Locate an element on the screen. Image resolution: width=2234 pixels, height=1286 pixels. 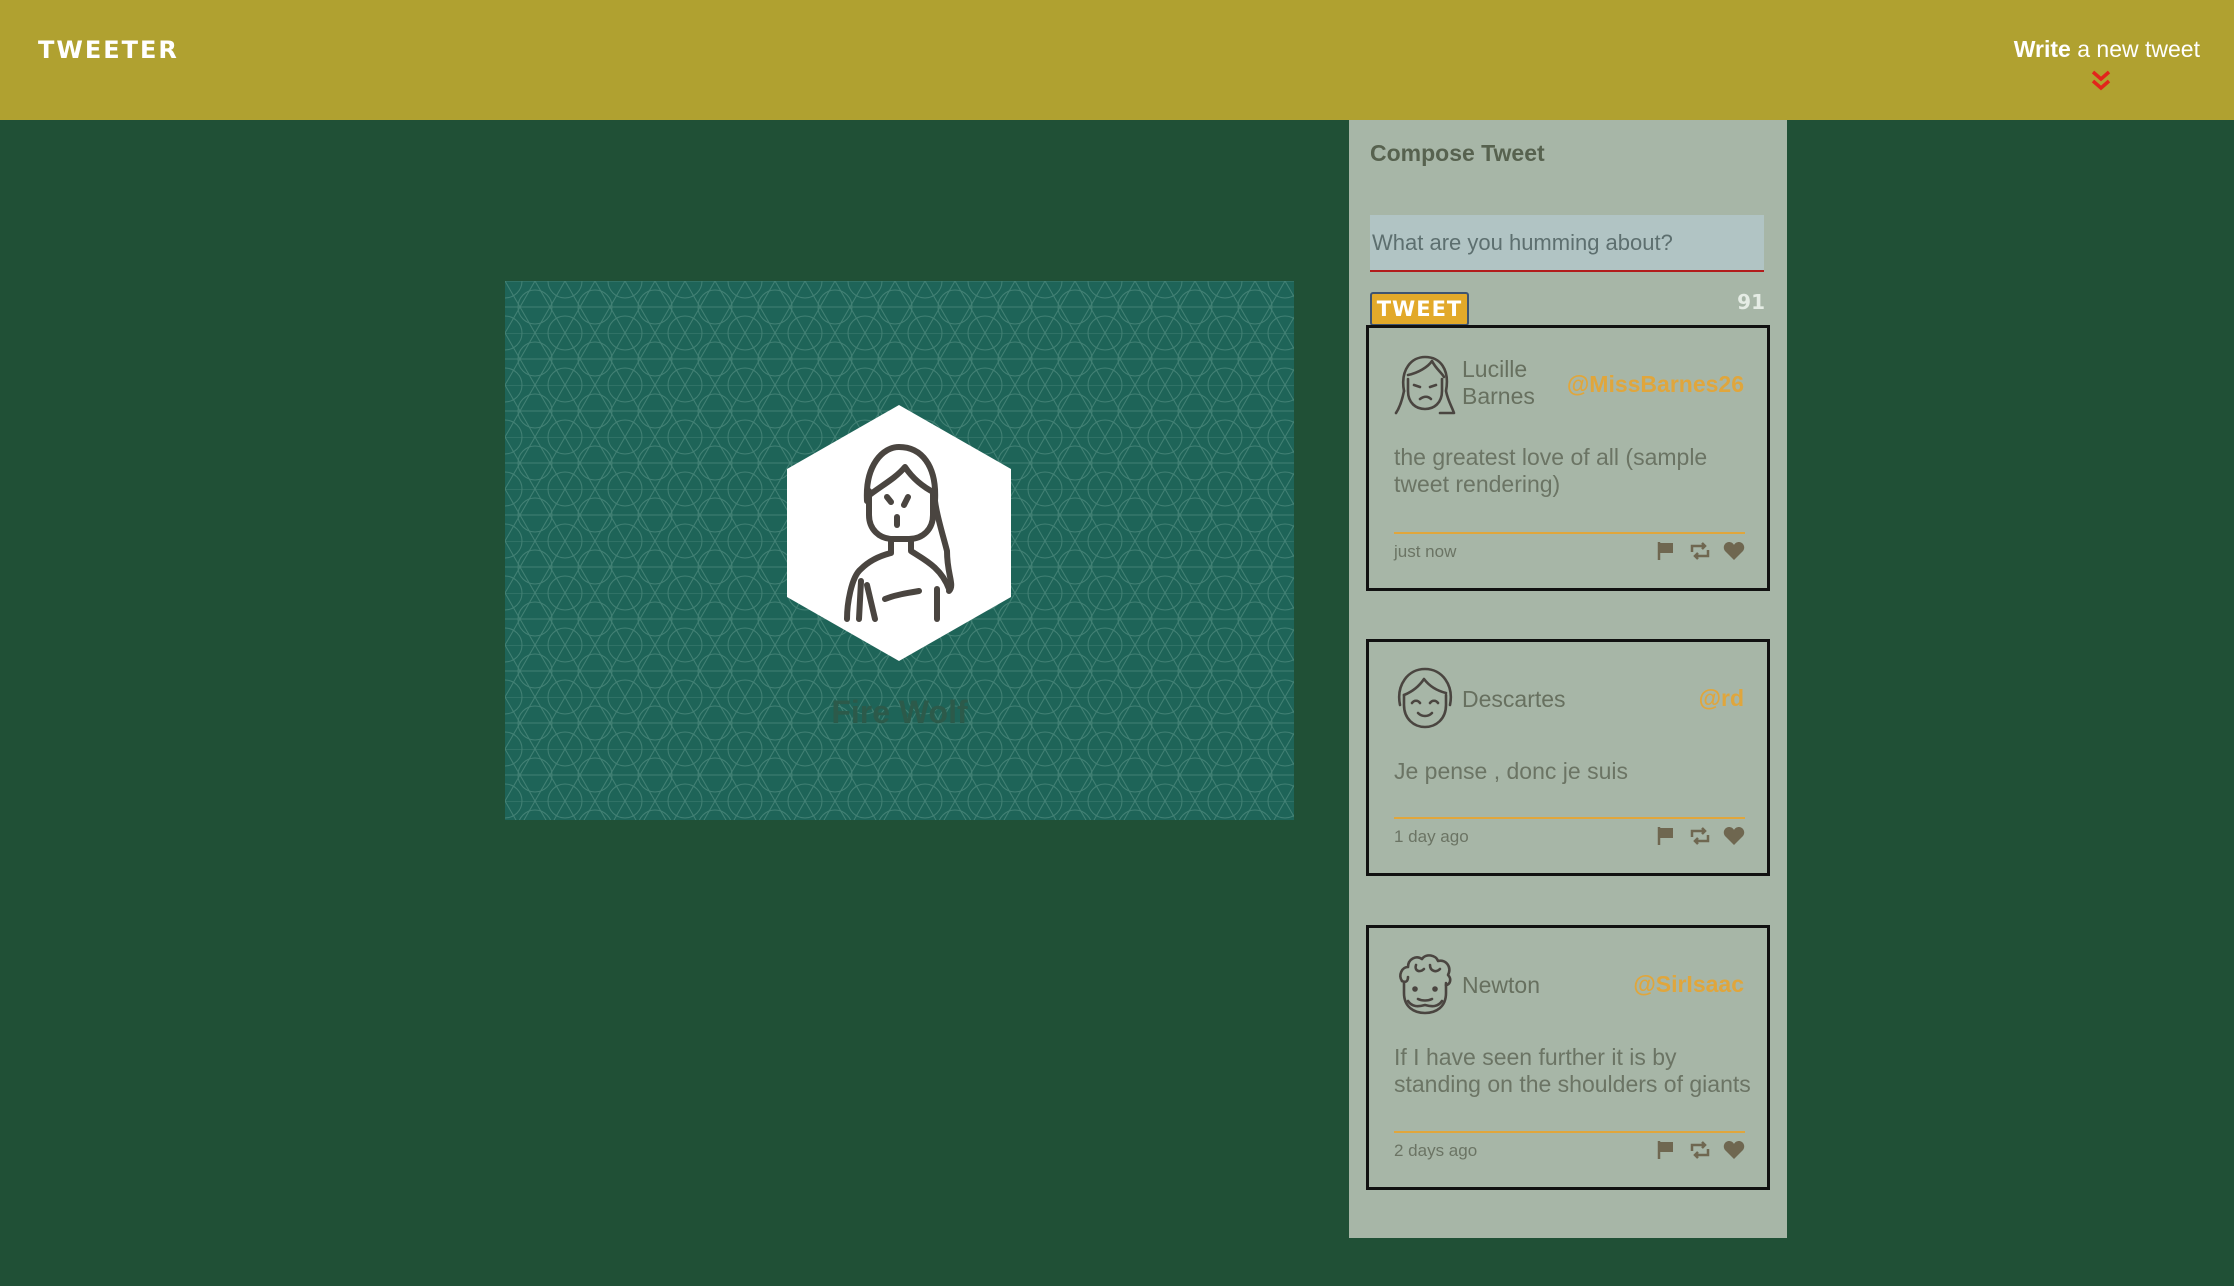
author-name: Lucille Barnes is located at coordinates (1498, 382).